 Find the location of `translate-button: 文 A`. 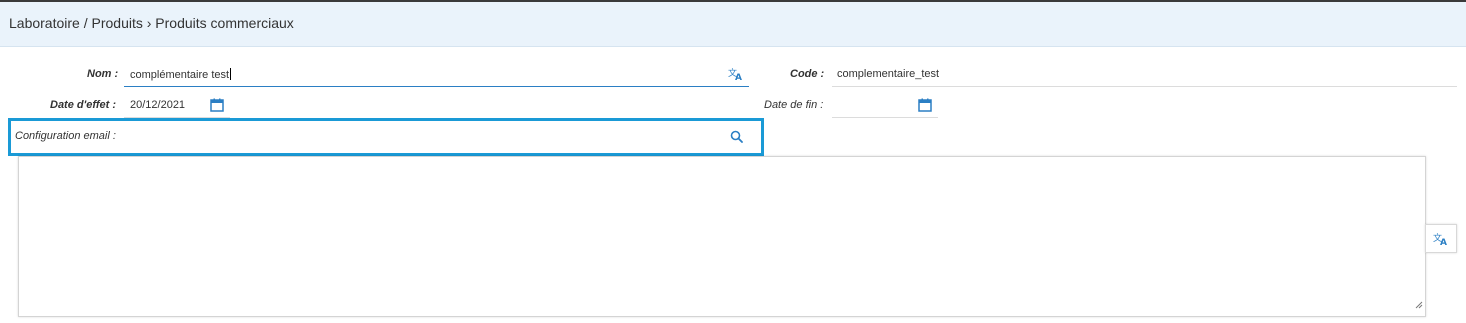

translate-button: 文 A is located at coordinates (1441, 238).